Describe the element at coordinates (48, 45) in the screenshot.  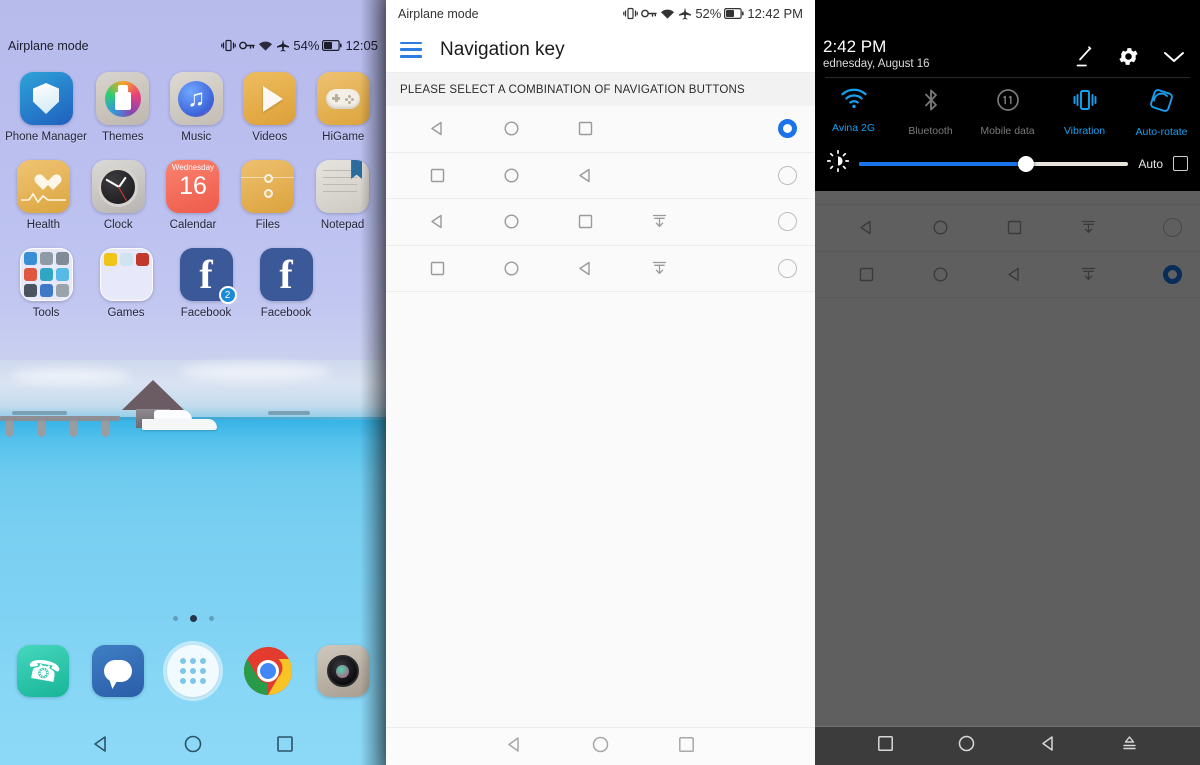
I see `status-carrier-text: Airplane mode` at that location.